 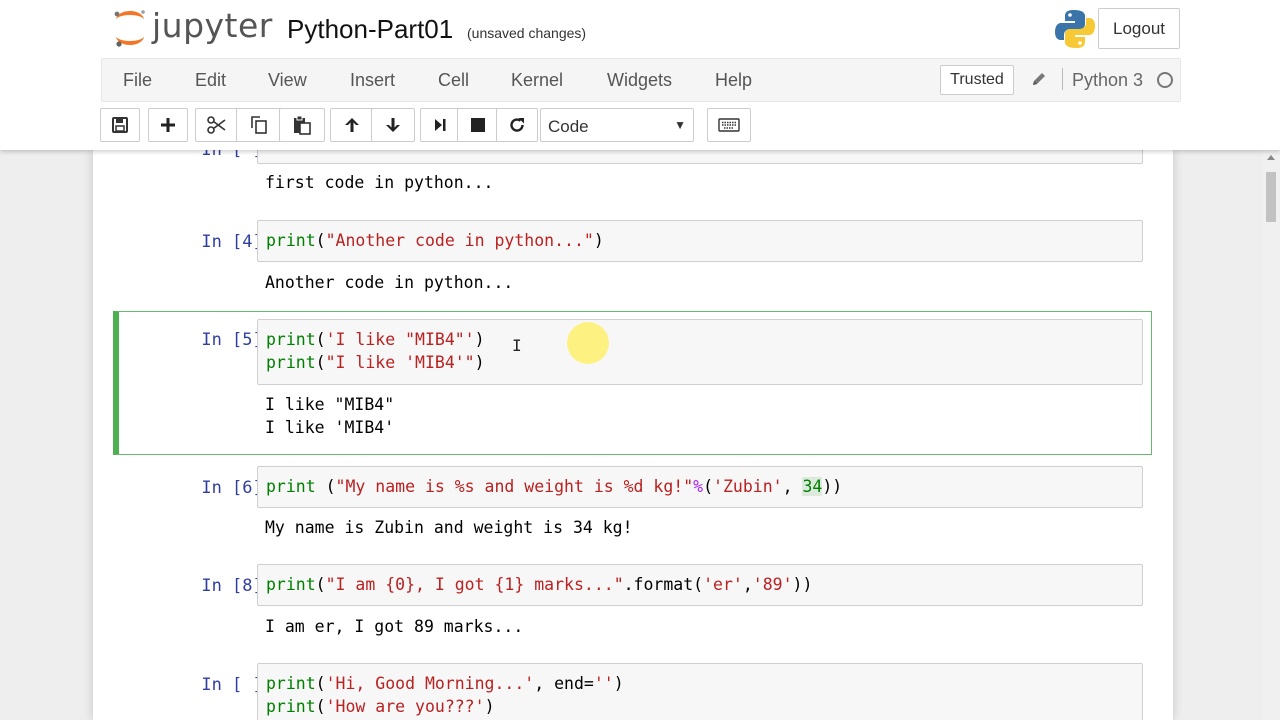 I want to click on paste-icon, so click(x=302, y=125).